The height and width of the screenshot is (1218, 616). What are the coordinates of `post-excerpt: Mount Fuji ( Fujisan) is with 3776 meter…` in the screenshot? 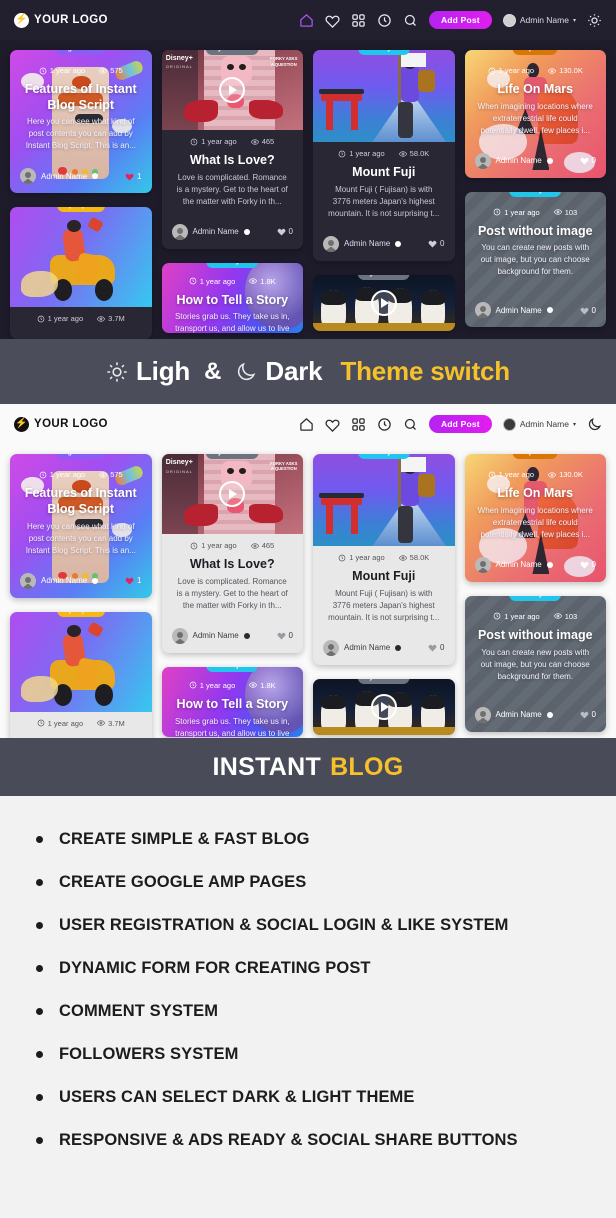 It's located at (384, 605).